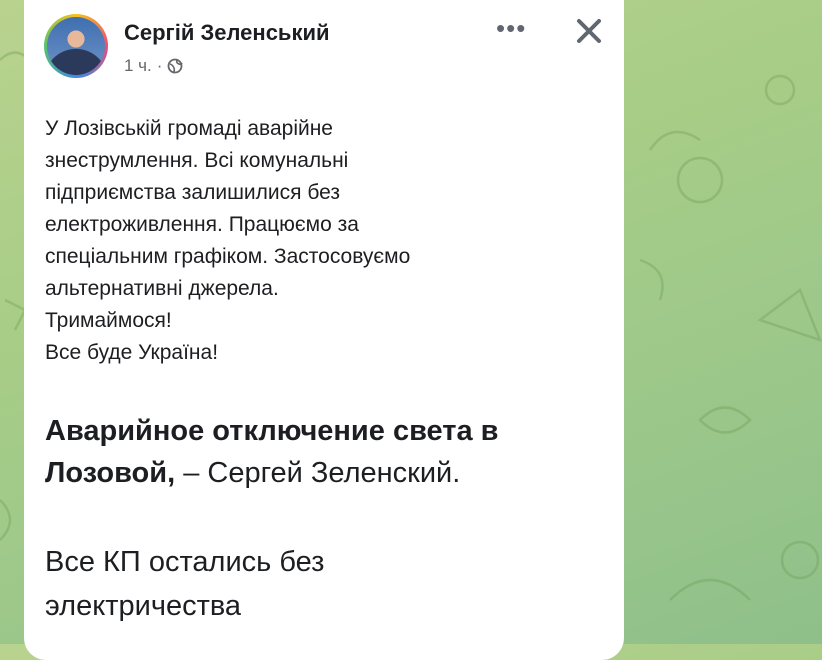 The width and height of the screenshot is (822, 660). I want to click on subtext: Все КП остались без электричества, so click(325, 584).